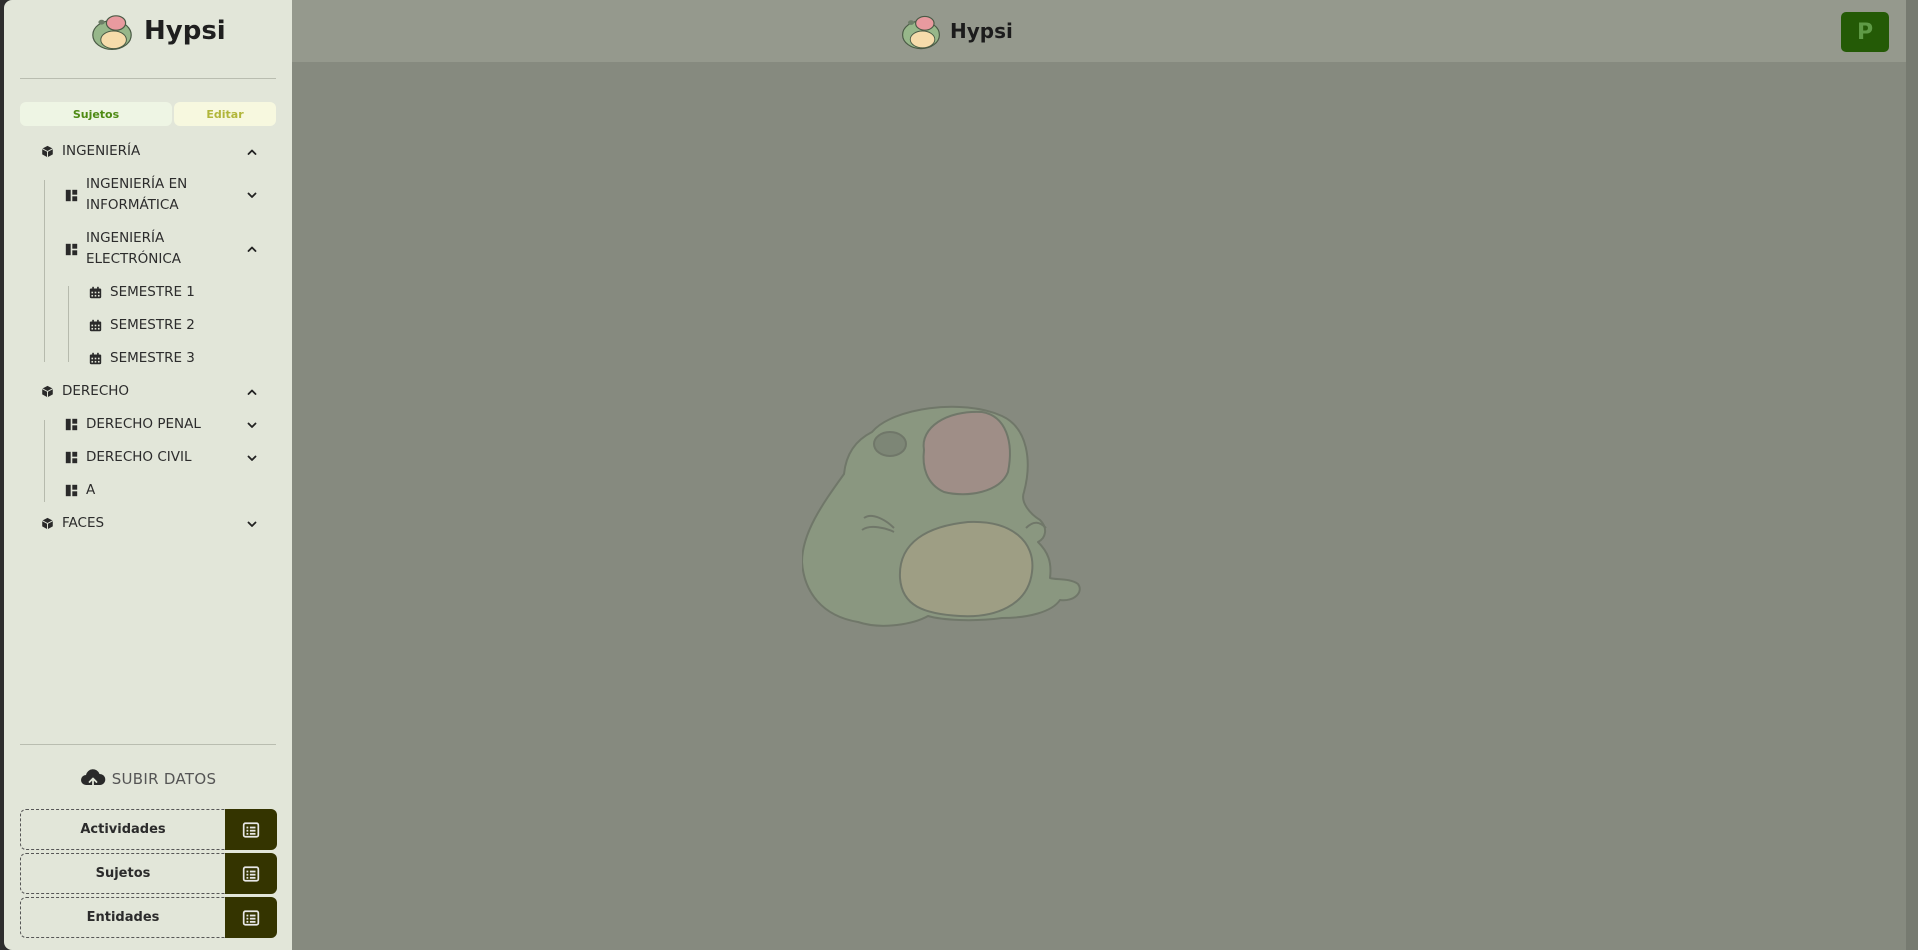 The image size is (1918, 950). Describe the element at coordinates (91, 490) in the screenshot. I see `tree-item-label: A` at that location.